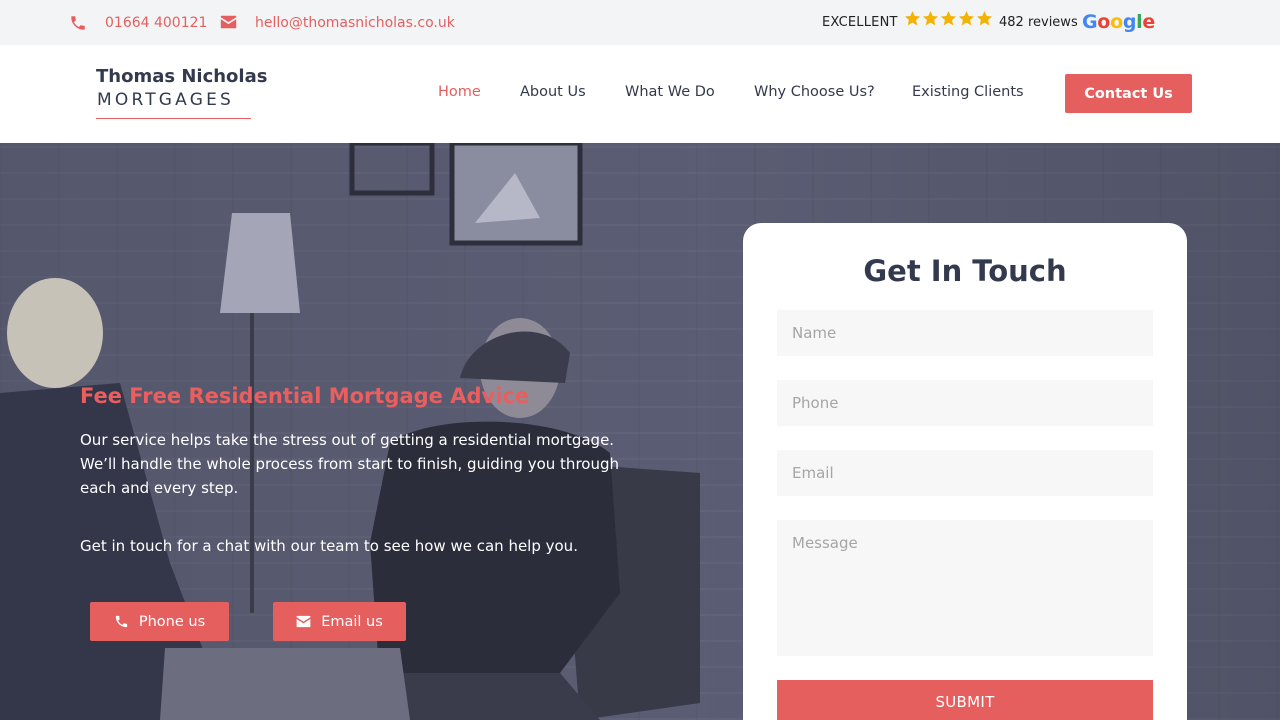 This screenshot has height=720, width=1280. I want to click on email-field, so click(965, 473).